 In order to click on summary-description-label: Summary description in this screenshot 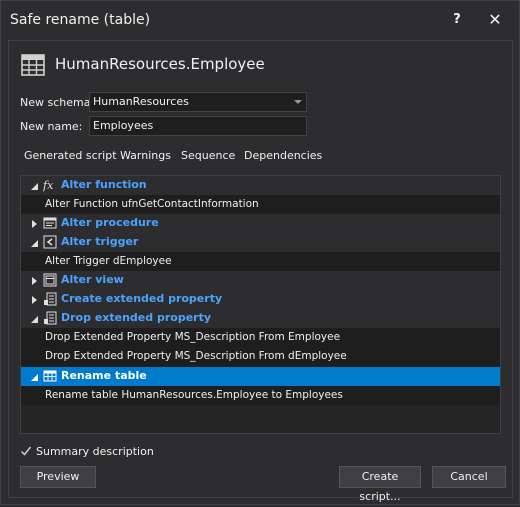, I will do `click(95, 451)`.